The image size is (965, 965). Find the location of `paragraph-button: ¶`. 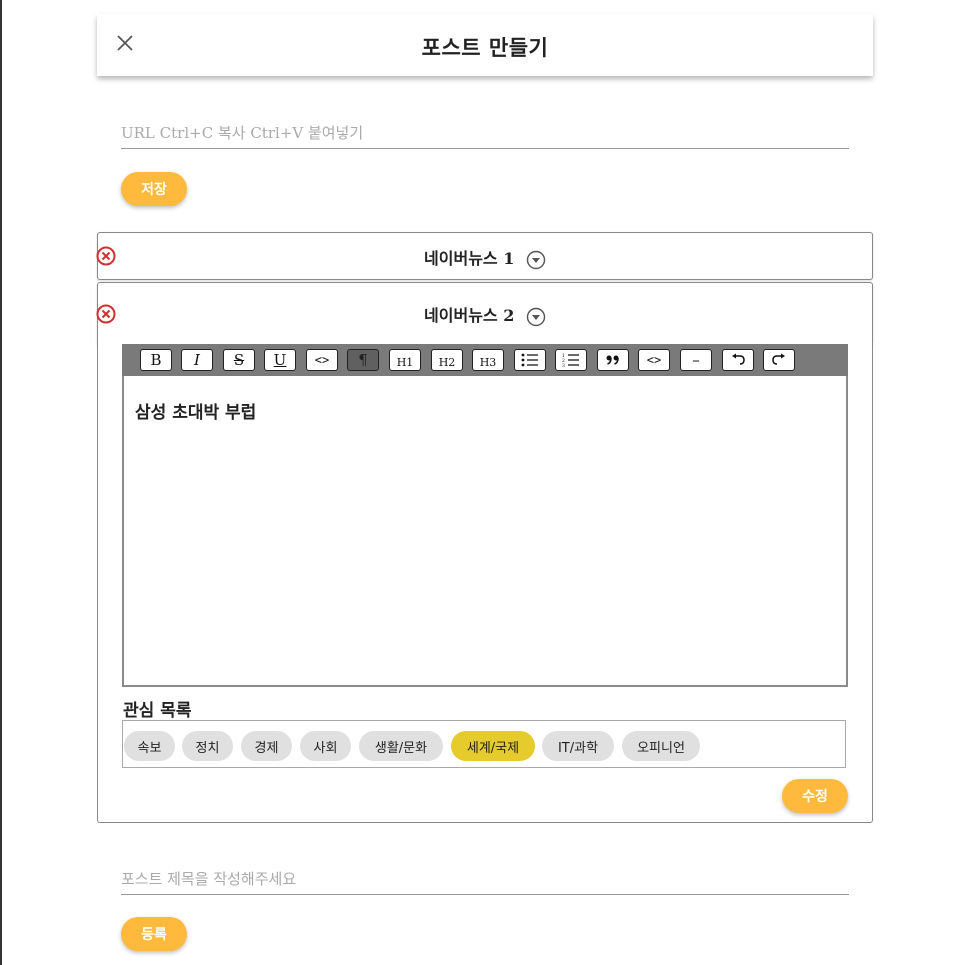

paragraph-button: ¶ is located at coordinates (363, 360).